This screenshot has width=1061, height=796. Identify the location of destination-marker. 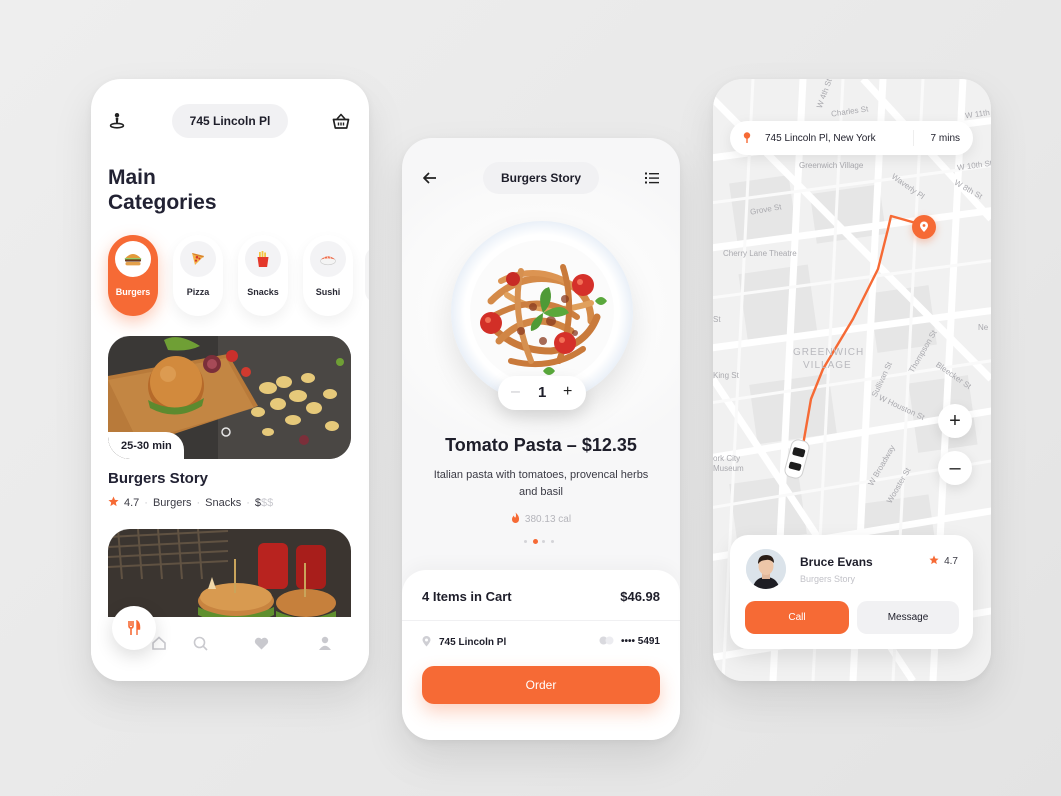
(924, 227).